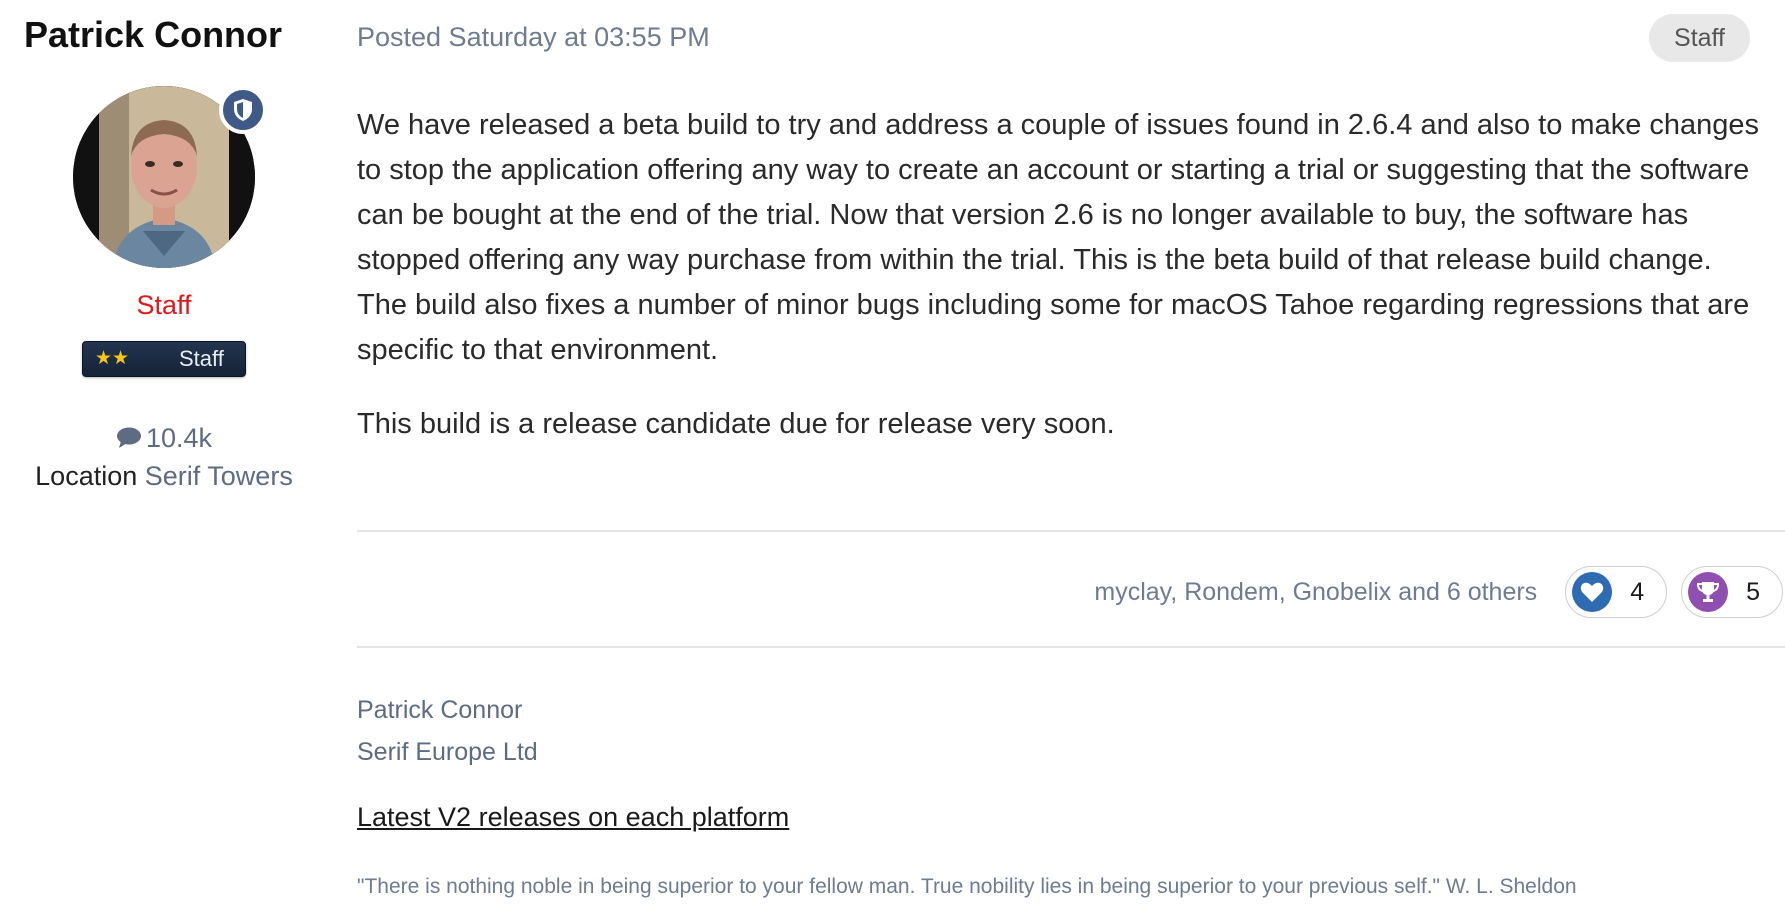  Describe the element at coordinates (201, 358) in the screenshot. I see `rank-label: Staff` at that location.